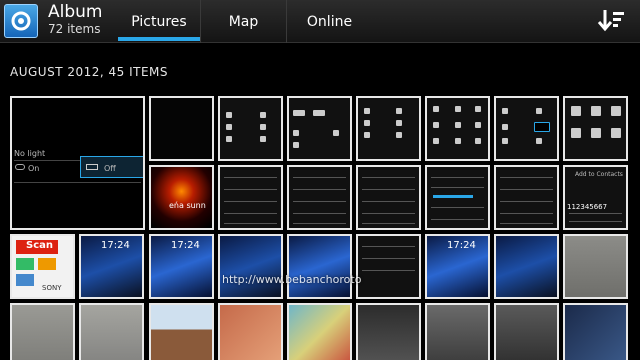  I want to click on tab-pictures: Pictures, so click(159, 21).